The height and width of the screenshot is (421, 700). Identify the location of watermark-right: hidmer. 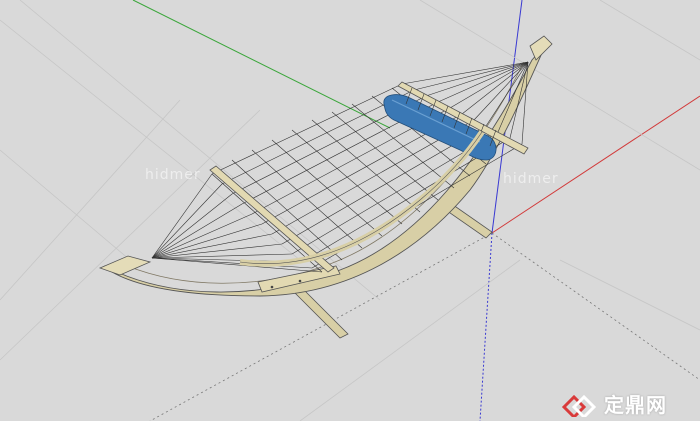
(531, 179).